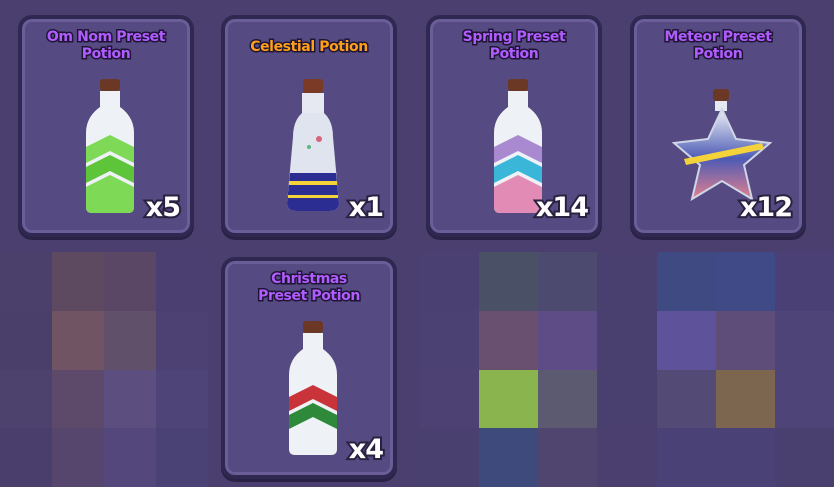 The width and height of the screenshot is (834, 487). Describe the element at coordinates (110, 146) in the screenshot. I see `green-chevron-potion-icon` at that location.